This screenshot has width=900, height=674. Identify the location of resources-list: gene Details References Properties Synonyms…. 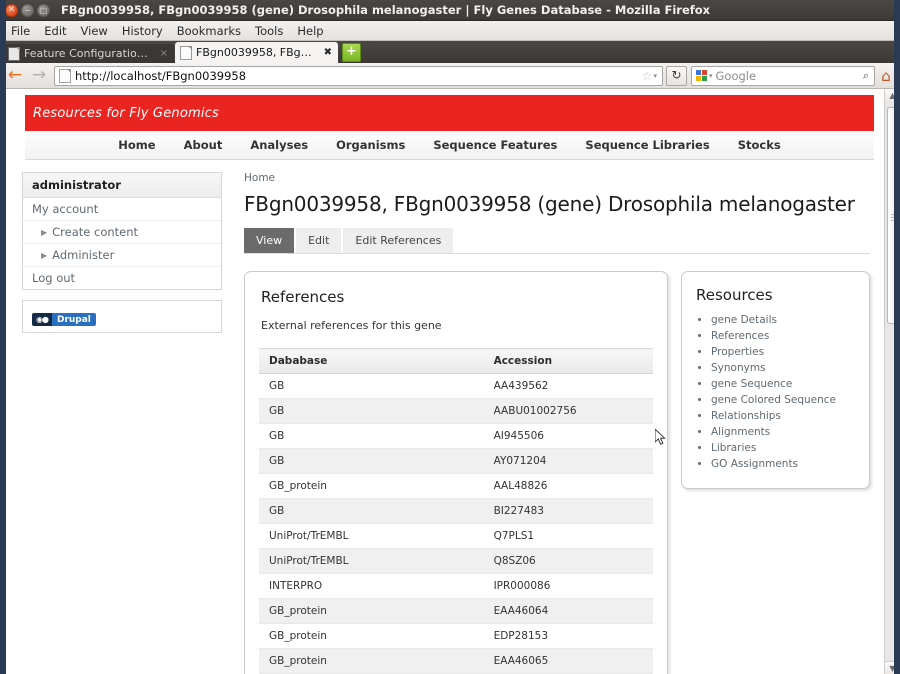
(777, 392).